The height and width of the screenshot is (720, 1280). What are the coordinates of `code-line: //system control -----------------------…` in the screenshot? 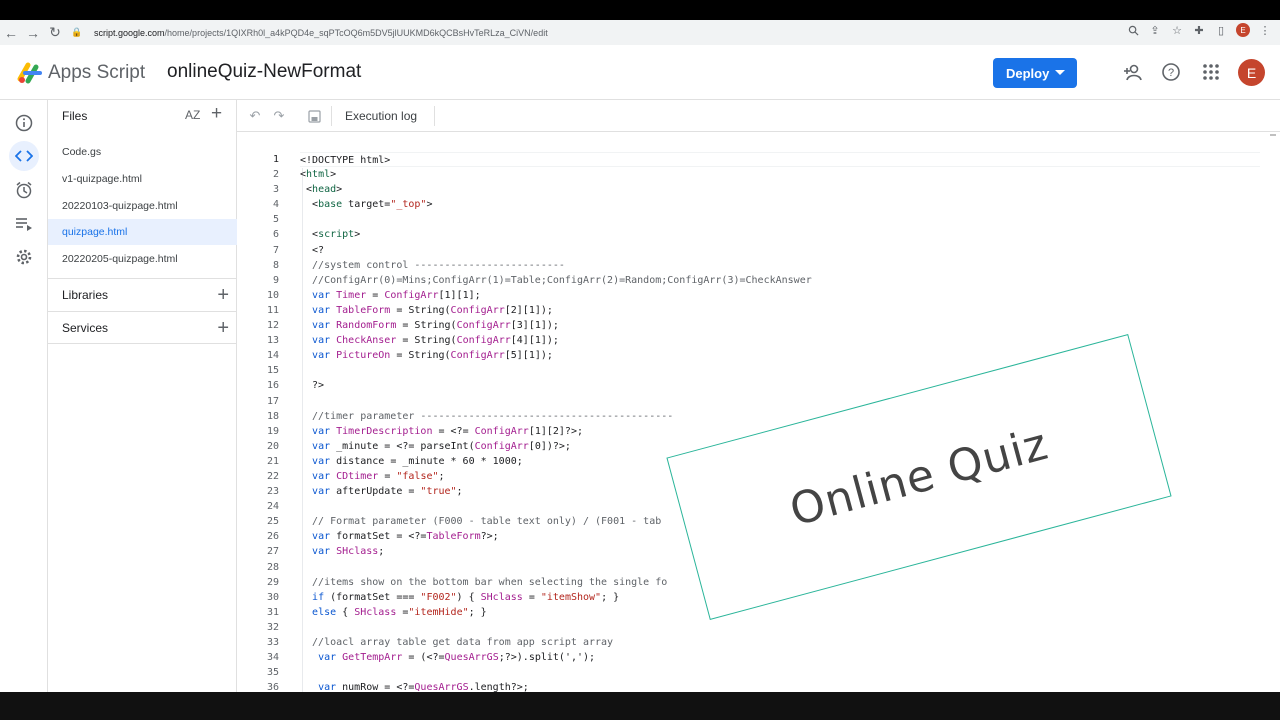 It's located at (780, 265).